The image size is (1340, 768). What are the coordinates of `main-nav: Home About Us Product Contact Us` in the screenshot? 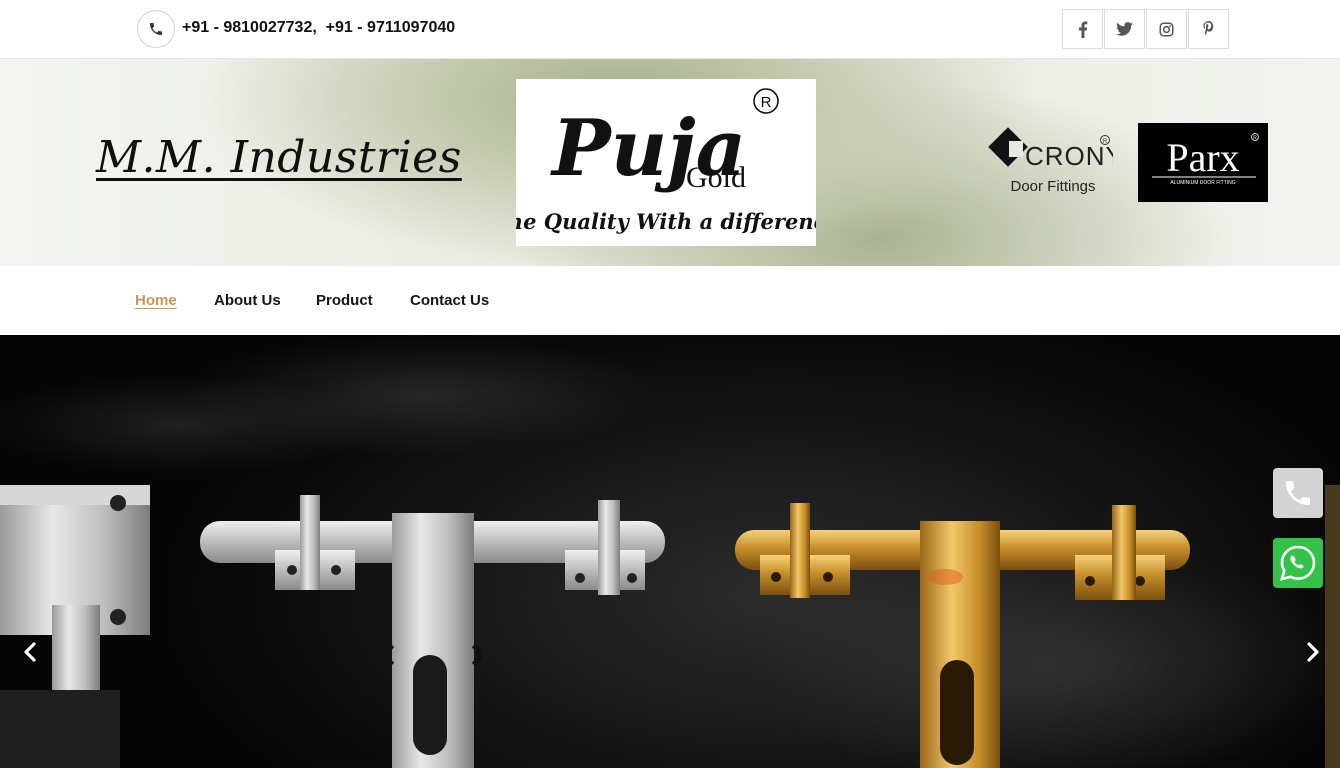 It's located at (670, 300).